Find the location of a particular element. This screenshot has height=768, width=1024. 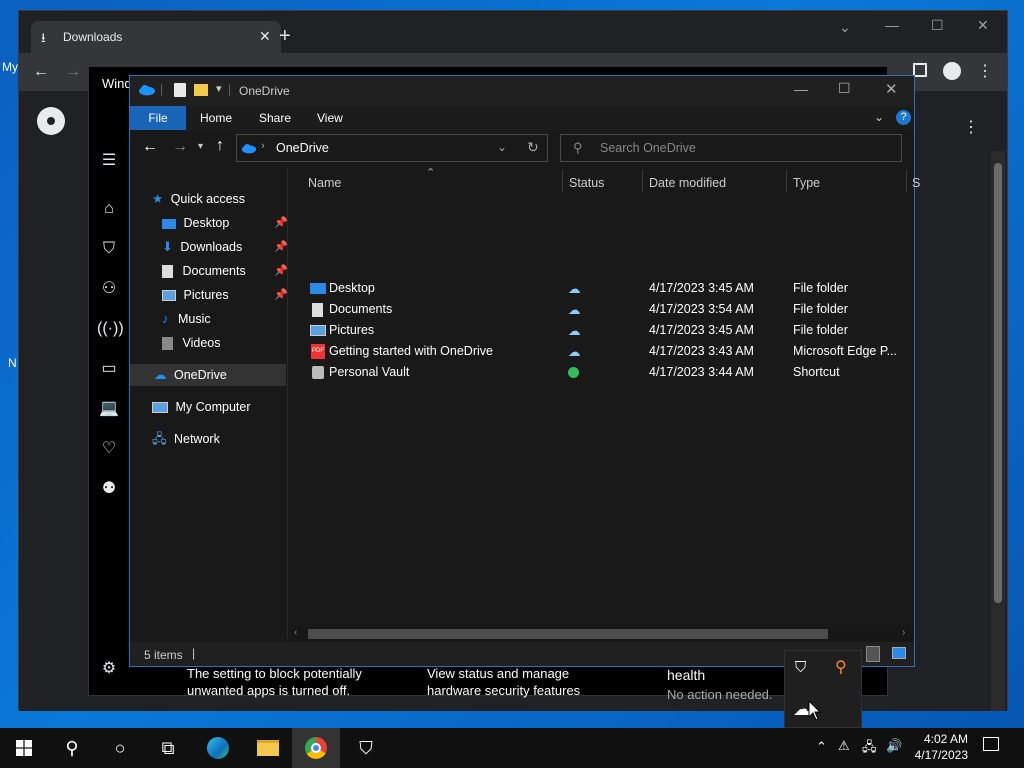

explorer-titlebar: | ▾ | OneDrive — ☐ ✕ is located at coordinates (522, 91).